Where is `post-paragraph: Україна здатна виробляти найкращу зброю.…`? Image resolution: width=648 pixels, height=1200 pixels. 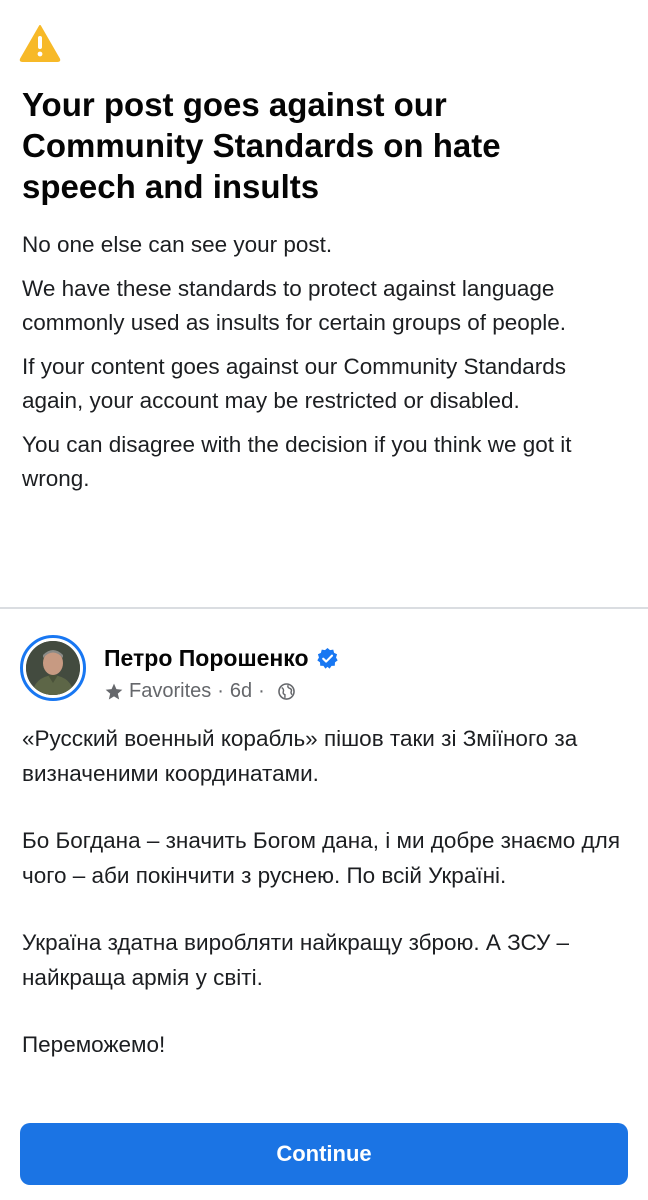 post-paragraph: Україна здатна виробляти найкращу зброю.… is located at coordinates (296, 960).